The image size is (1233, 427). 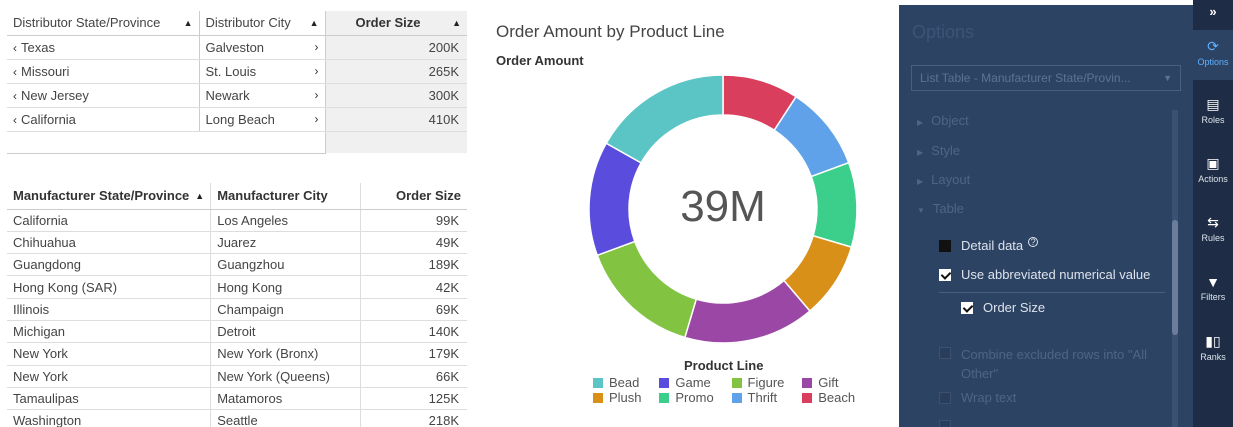 What do you see at coordinates (237, 287) in the screenshot?
I see `table-row: Hong Kong (SAR) Hong Kong 42K` at bounding box center [237, 287].